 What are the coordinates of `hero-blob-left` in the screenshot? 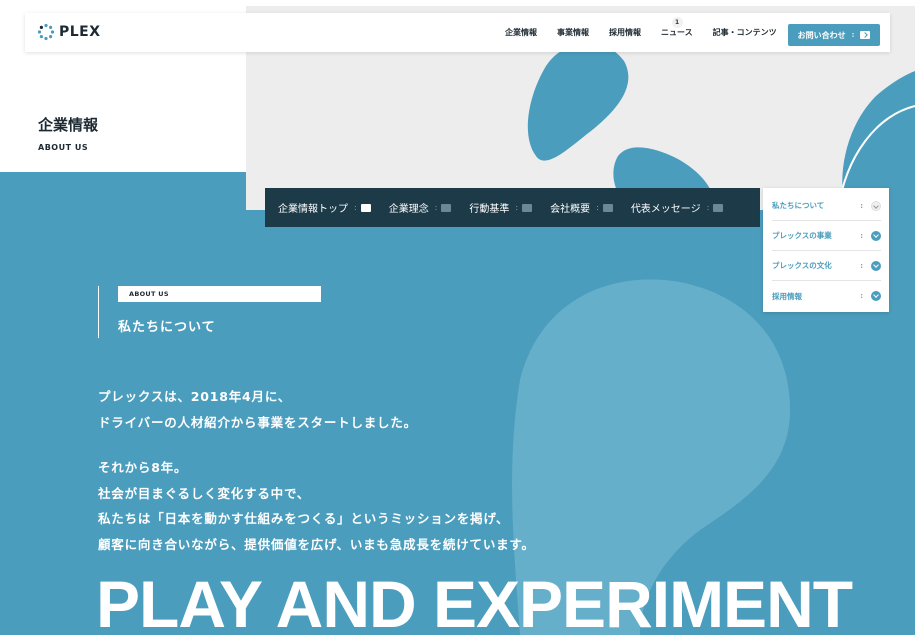 It's located at (578, 101).